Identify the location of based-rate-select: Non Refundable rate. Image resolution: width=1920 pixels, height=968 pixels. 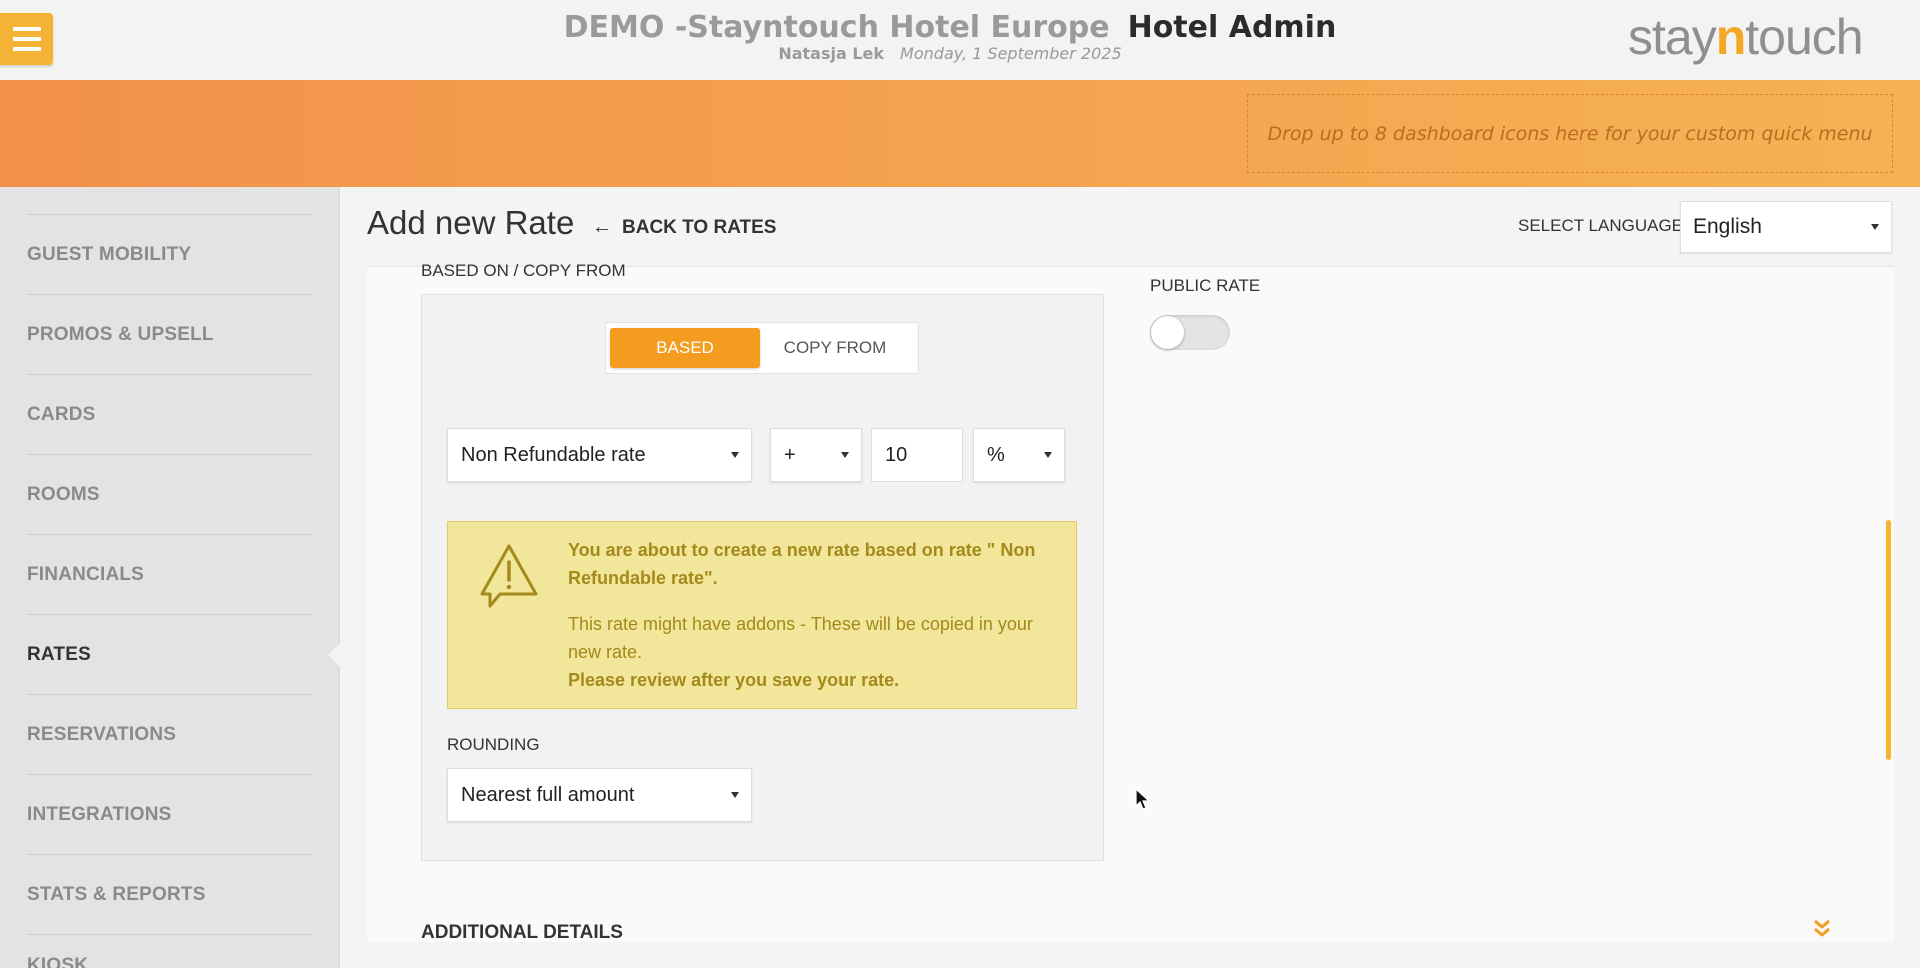
(599, 455).